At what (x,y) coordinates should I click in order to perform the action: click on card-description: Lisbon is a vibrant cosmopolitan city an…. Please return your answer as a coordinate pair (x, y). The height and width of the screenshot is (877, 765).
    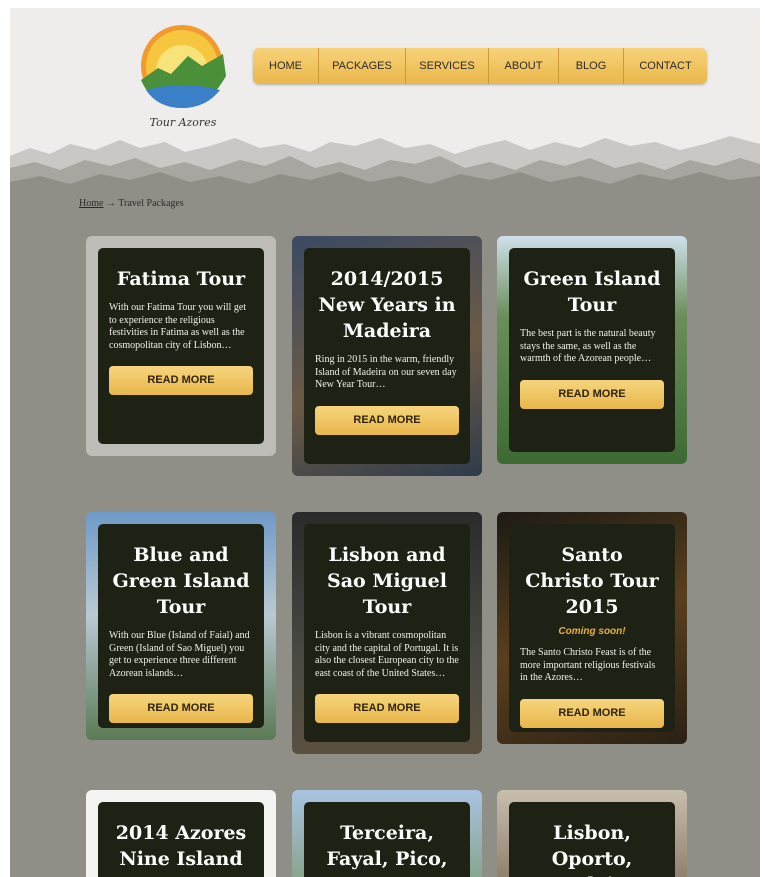
    Looking at the image, I should click on (387, 654).